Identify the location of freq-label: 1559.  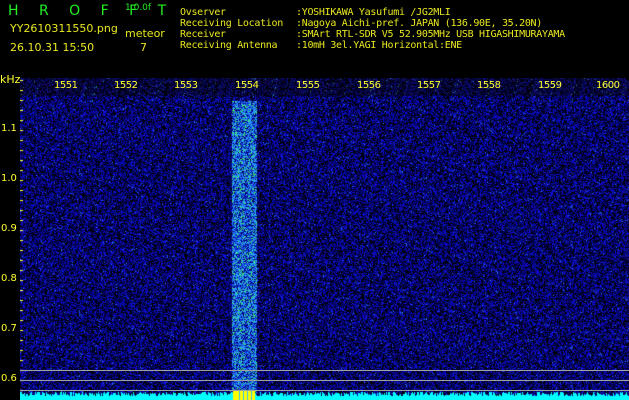
(550, 85).